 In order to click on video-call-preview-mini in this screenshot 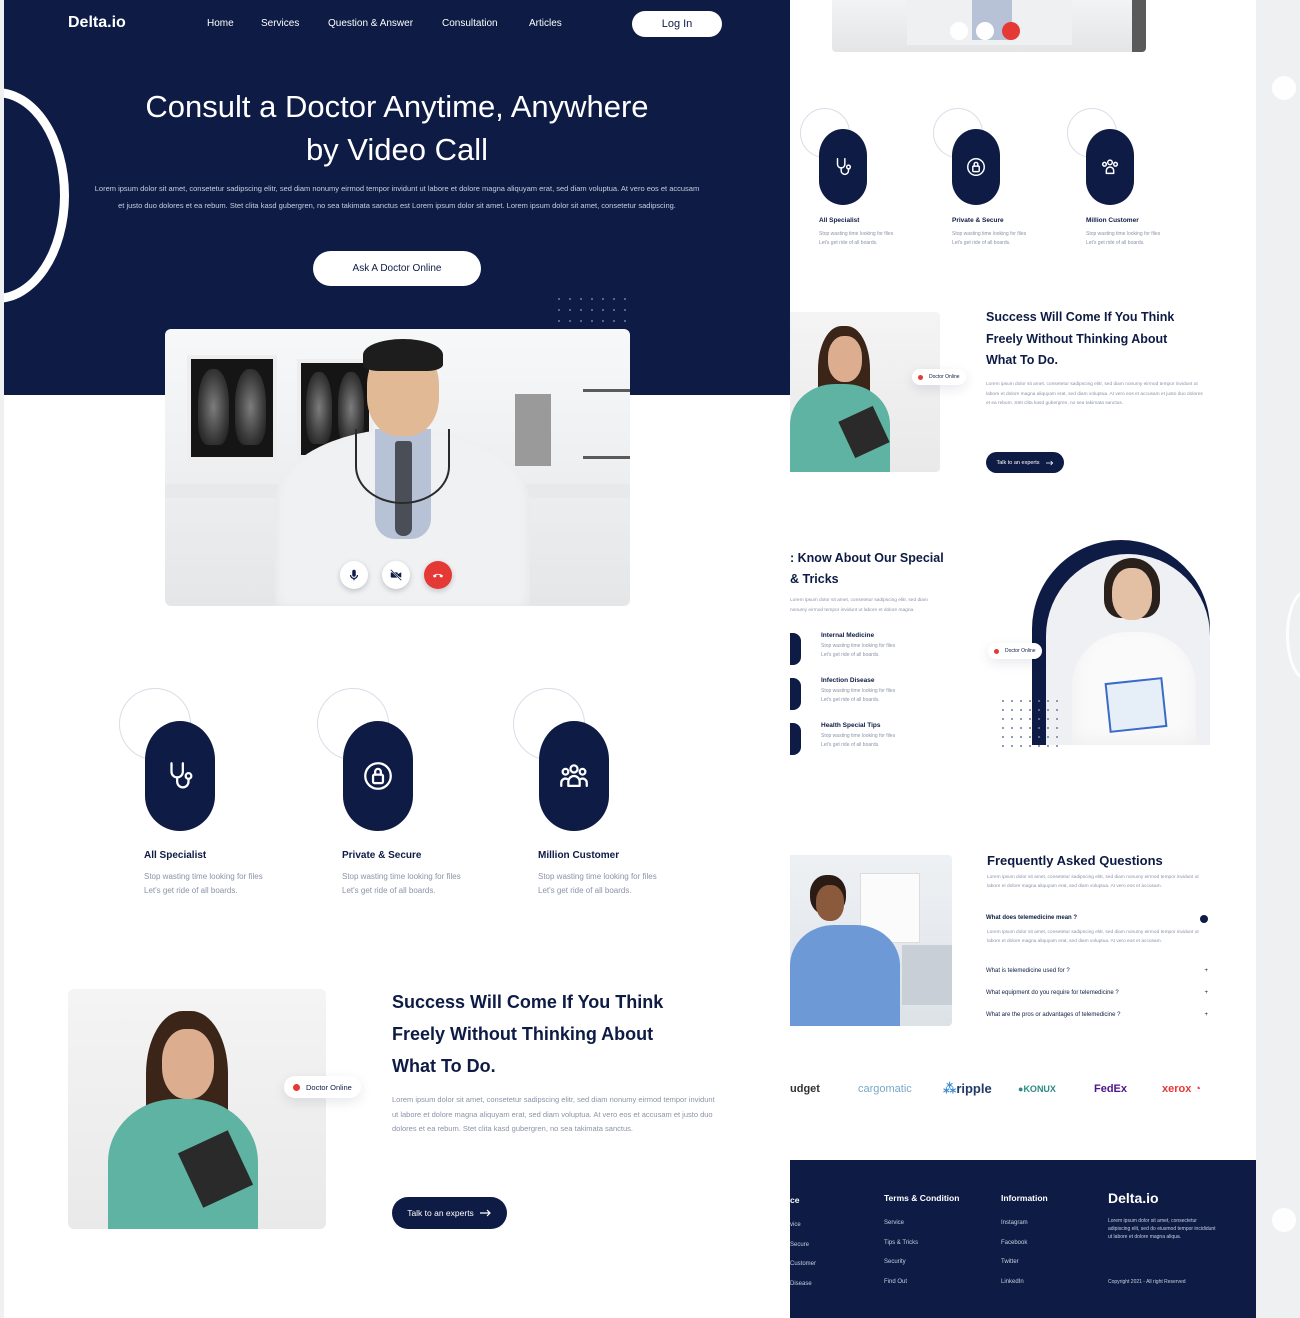, I will do `click(989, 26)`.